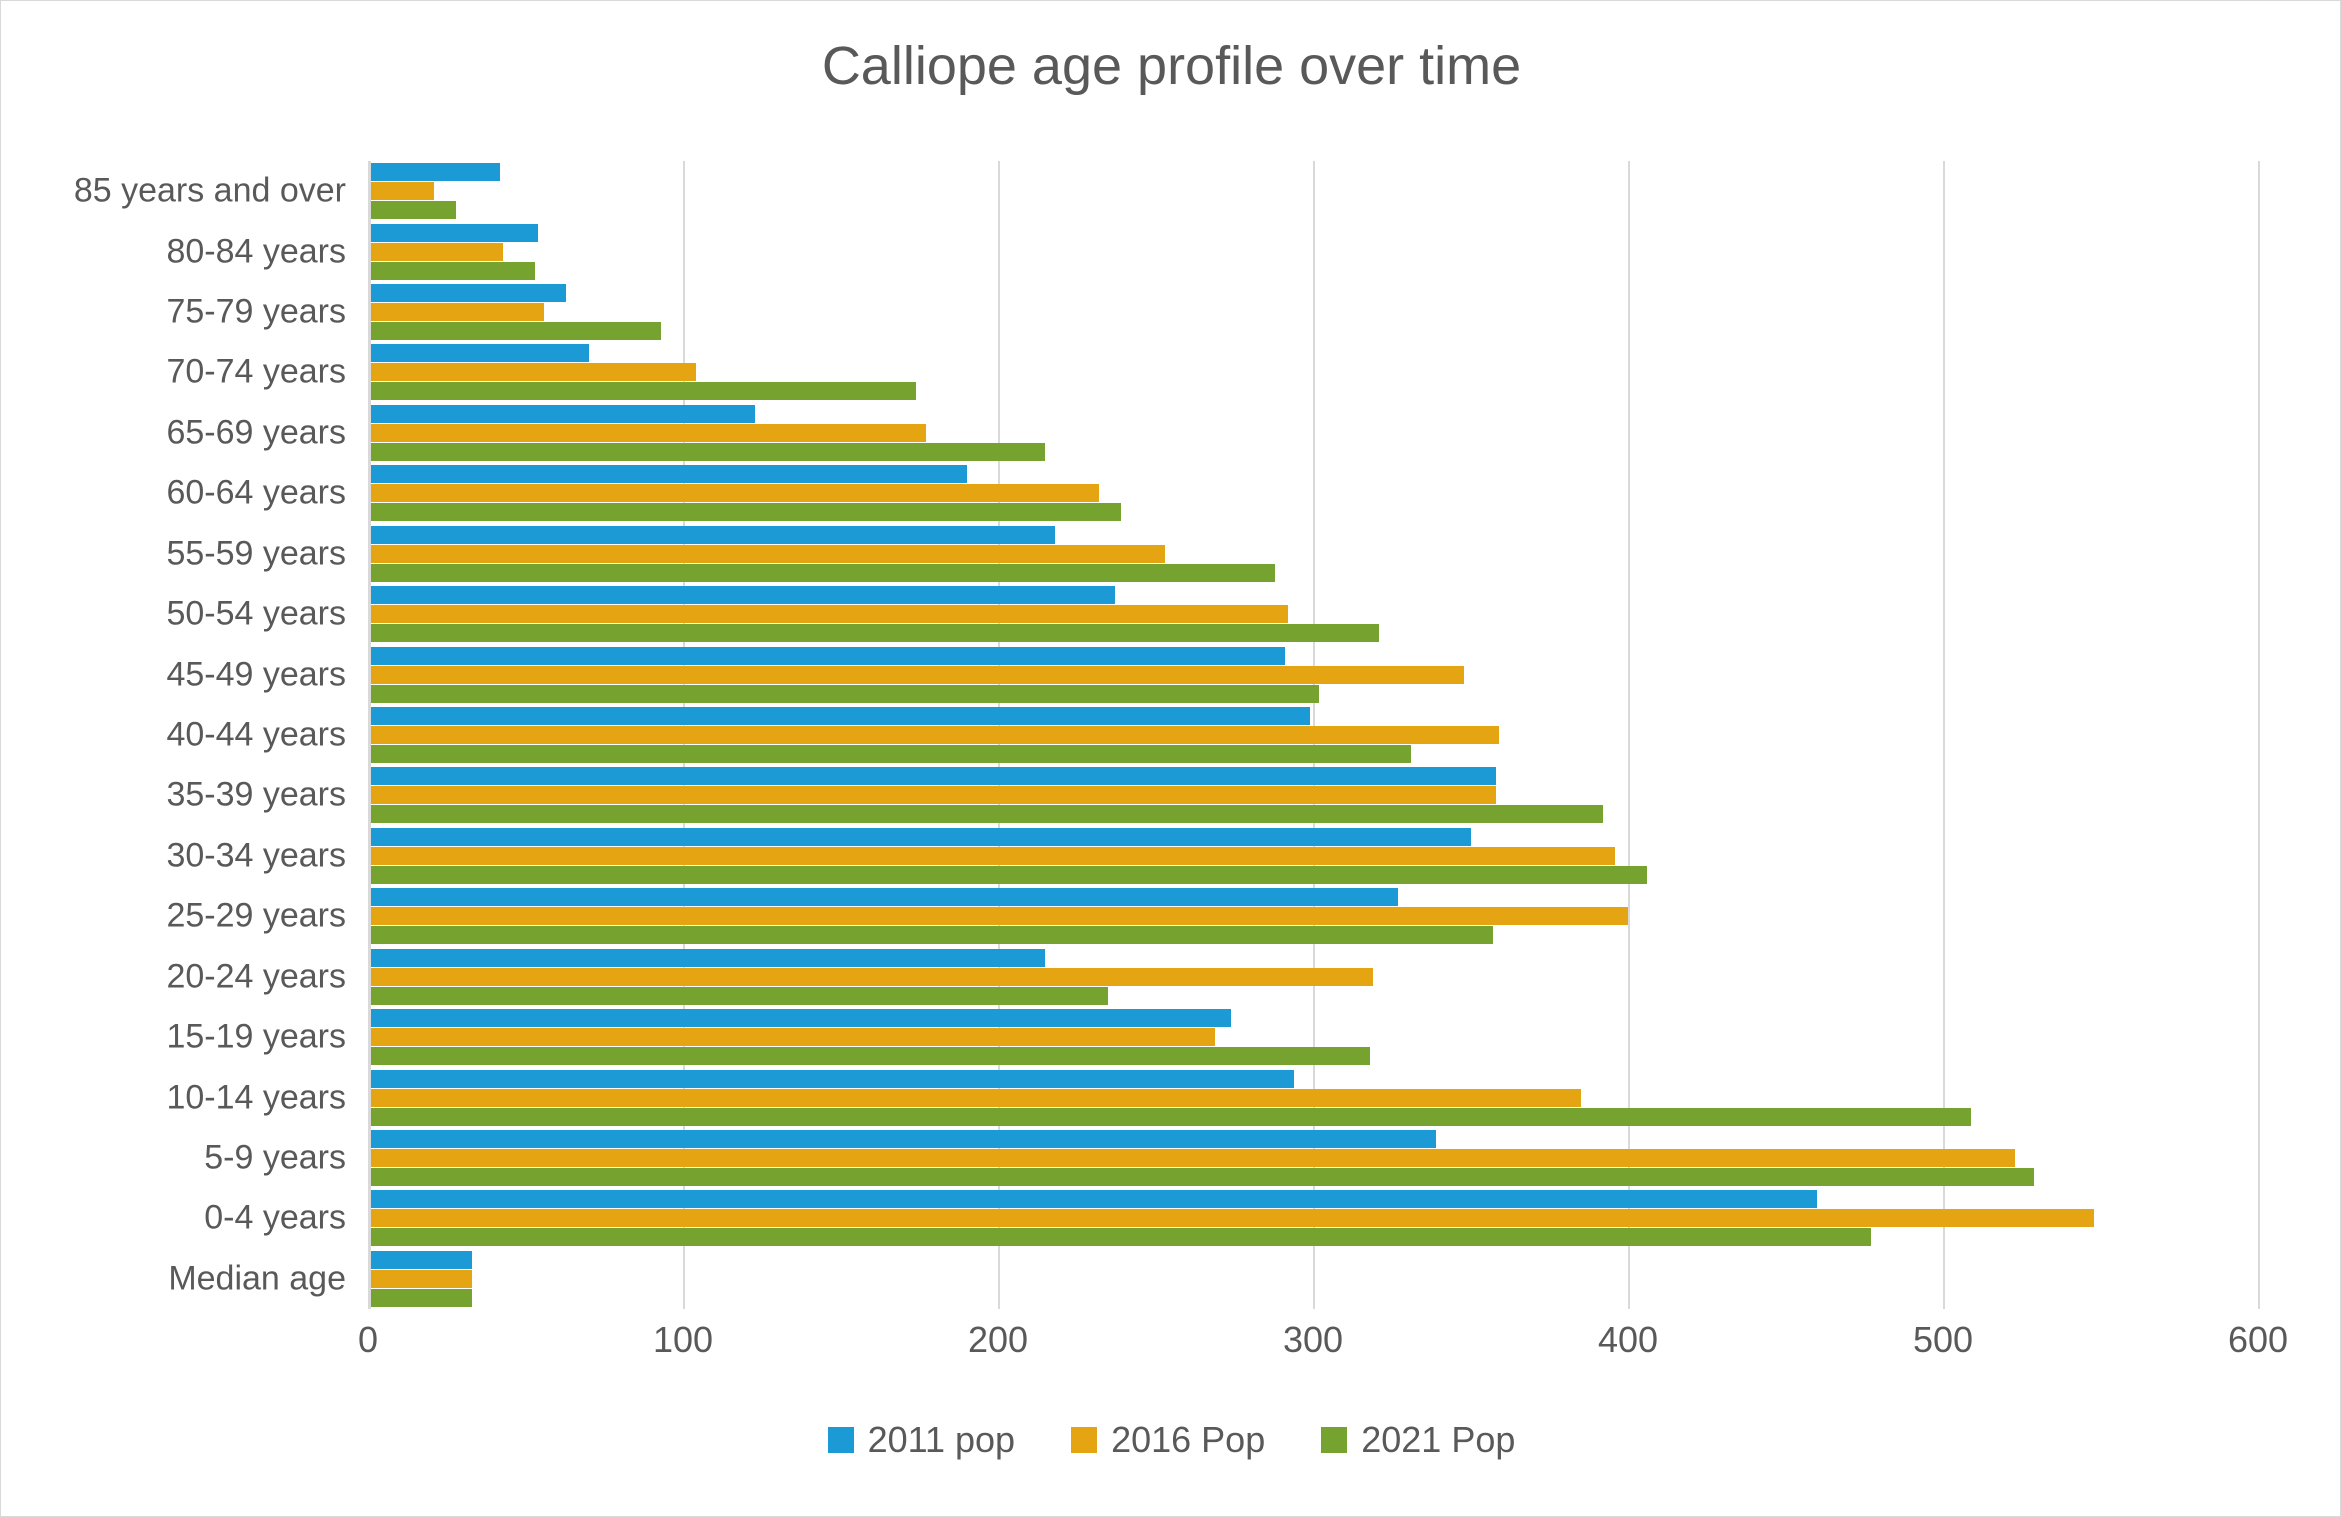  I want to click on category-label: Median age, so click(257, 1278).